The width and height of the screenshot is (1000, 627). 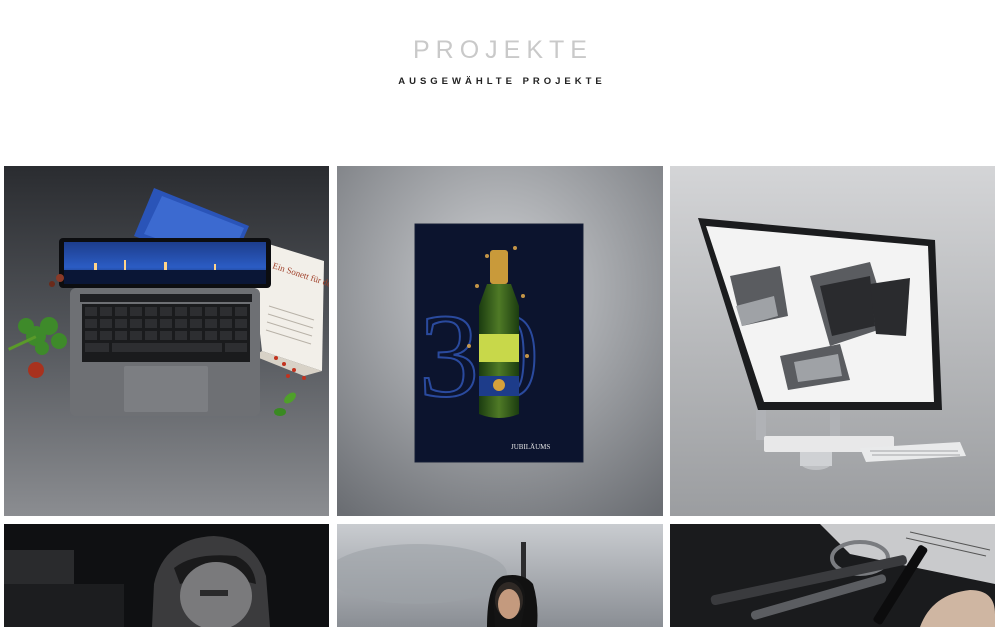 I want to click on project-tile-pen-detail, so click(x=832, y=575).